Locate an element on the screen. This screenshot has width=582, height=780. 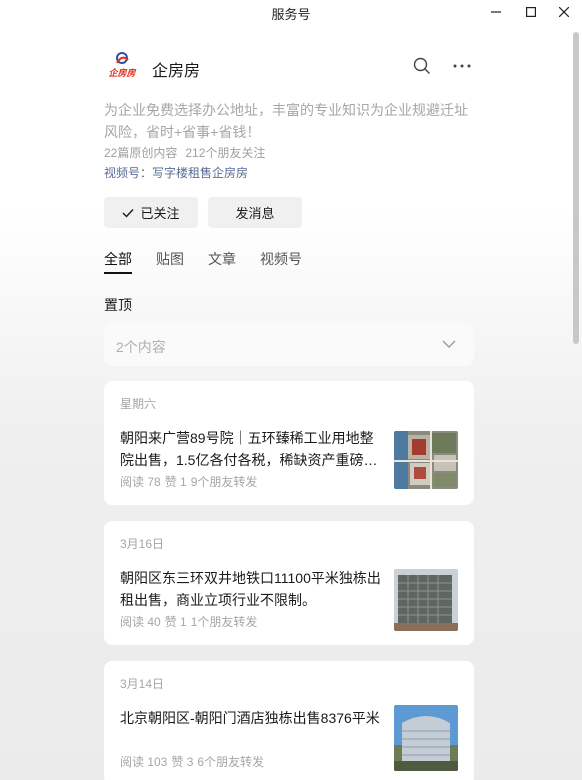
maximize-button is located at coordinates (531, 12).